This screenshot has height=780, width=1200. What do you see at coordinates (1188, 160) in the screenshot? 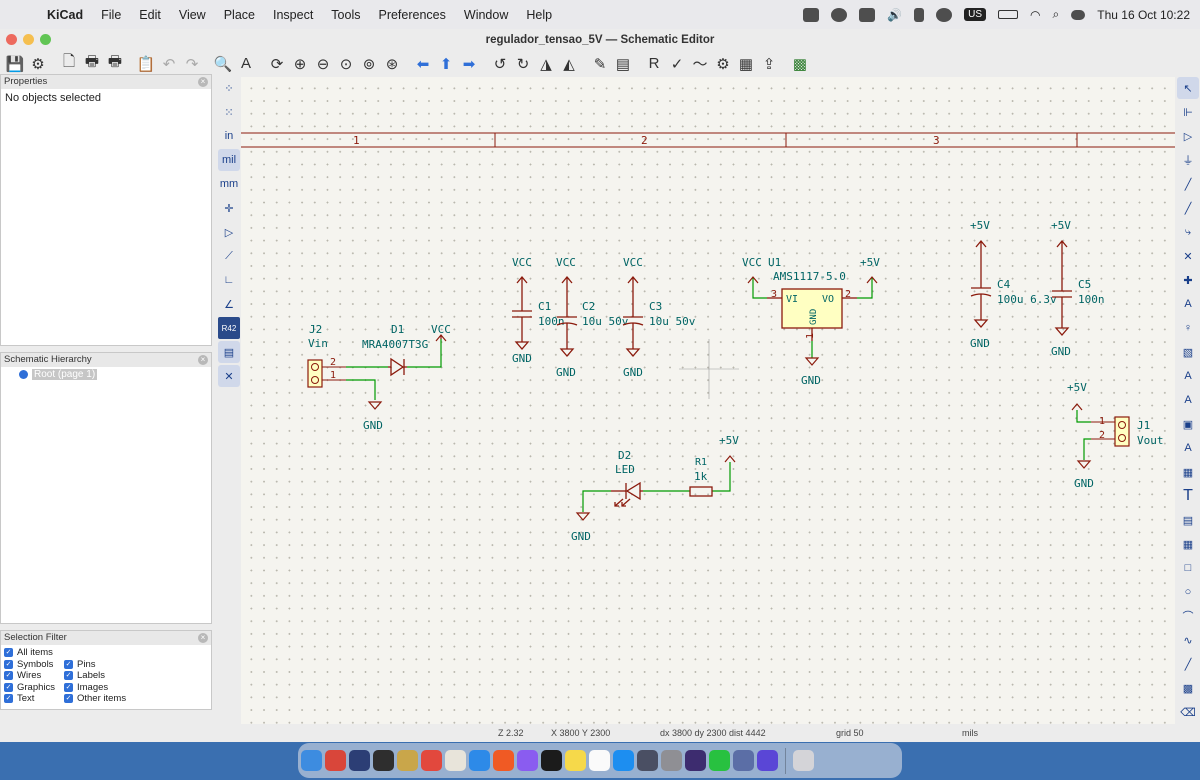
I see `add-power-icon: ⏚` at bounding box center [1188, 160].